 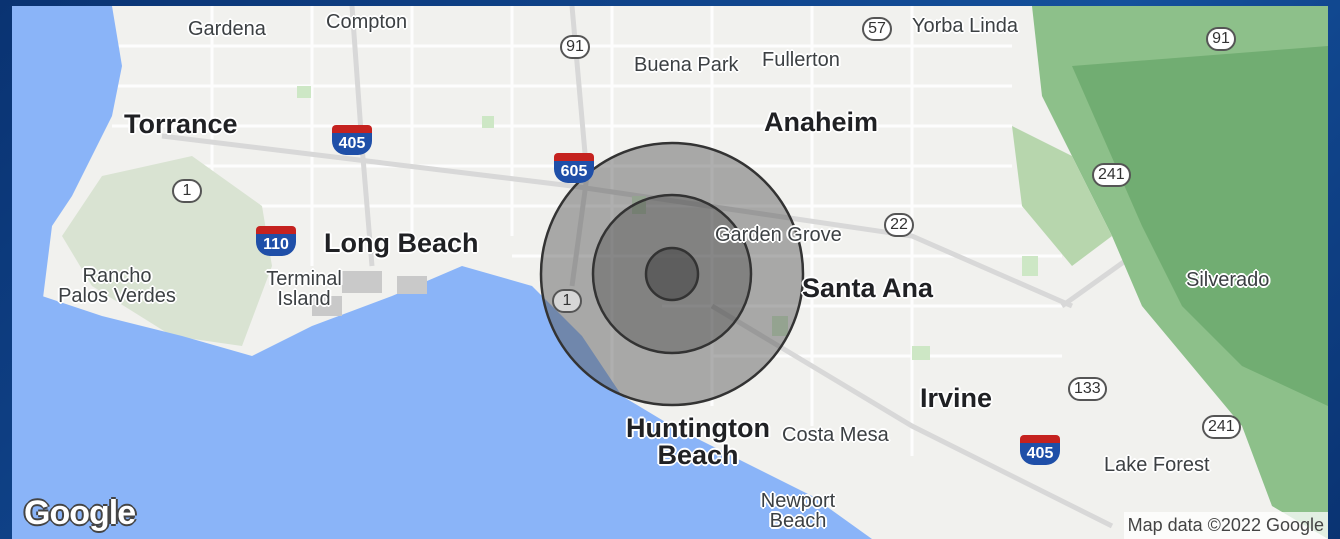 I want to click on interstate-110-shield: 110, so click(x=276, y=241).